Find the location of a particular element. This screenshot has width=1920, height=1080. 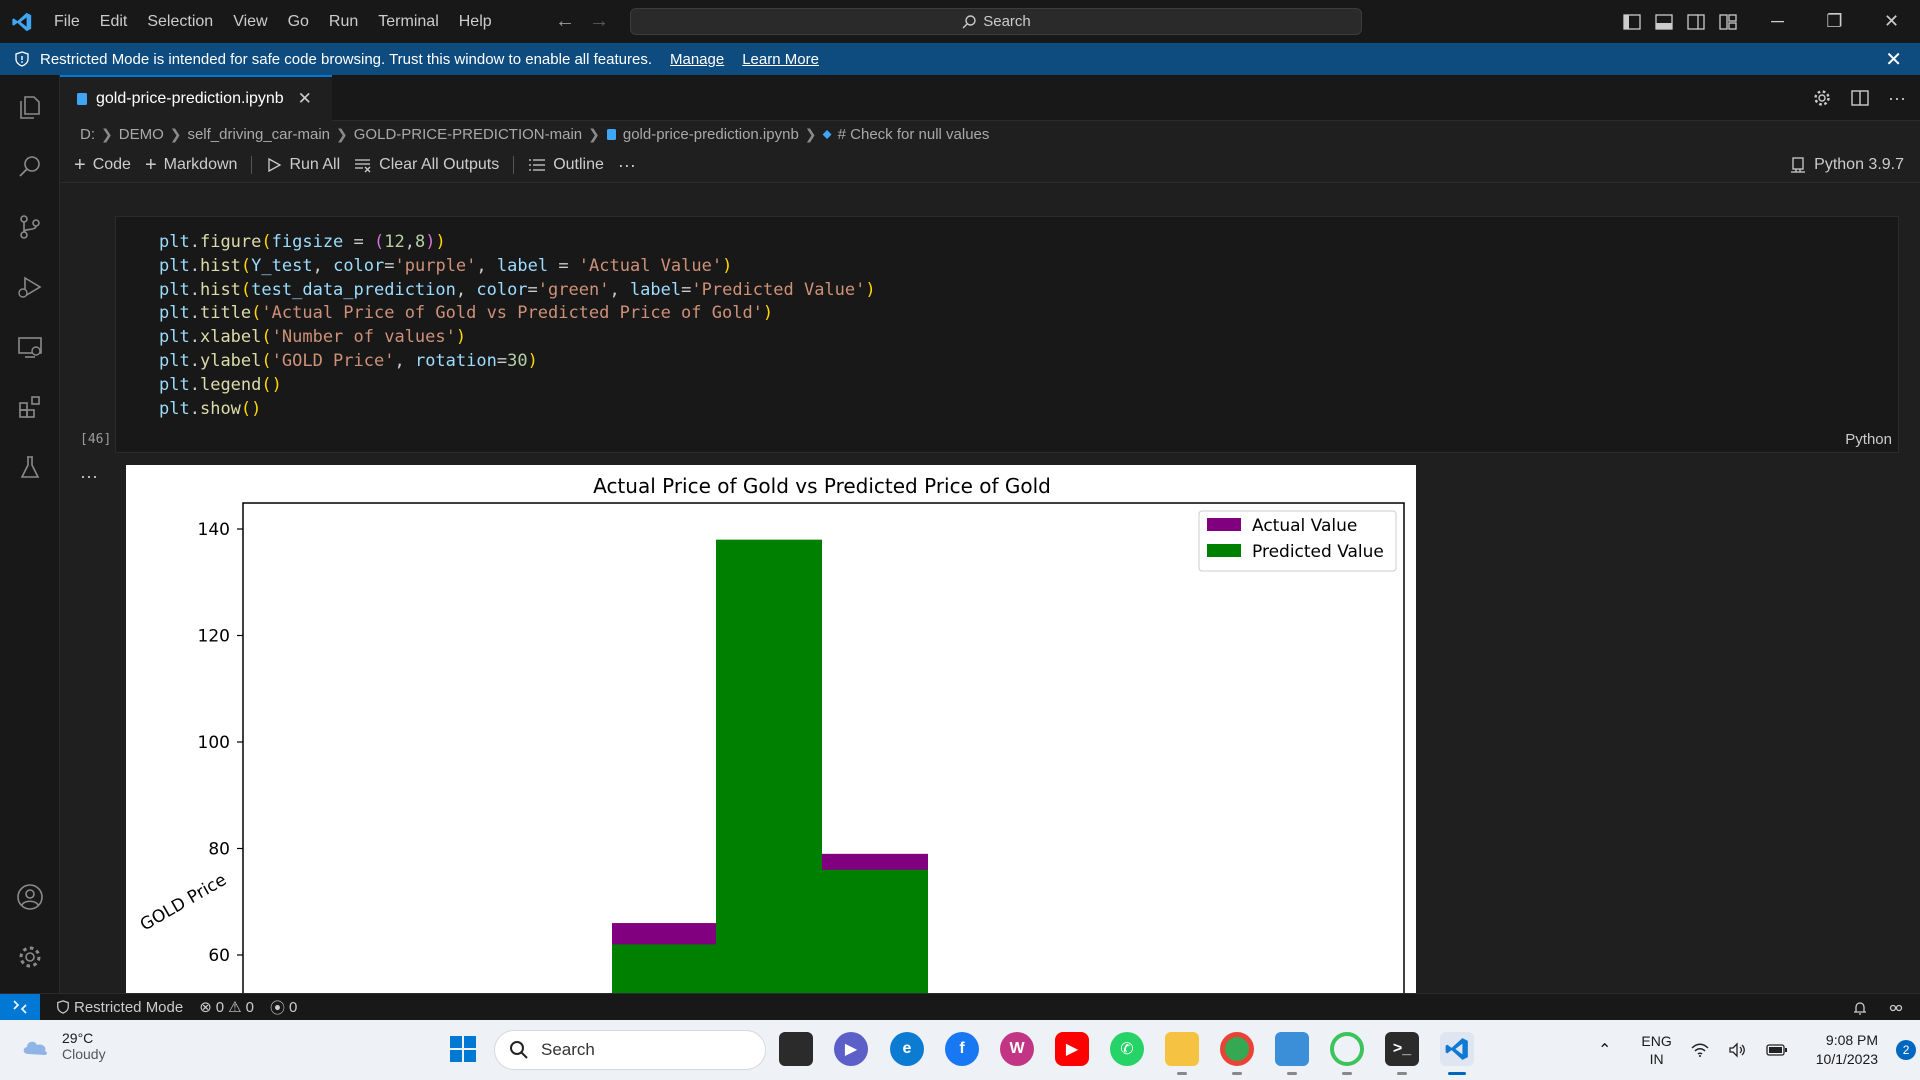

close-window-icon: ✕ is located at coordinates (1891, 21).